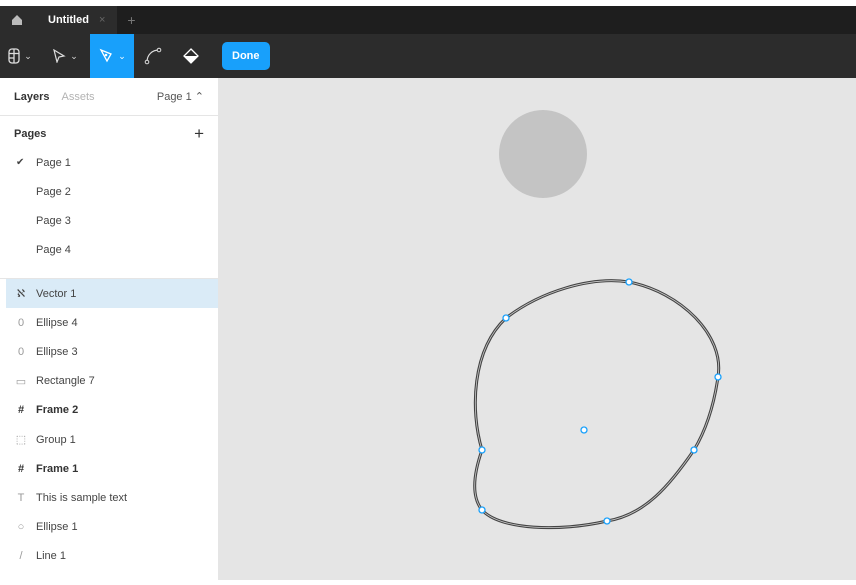  Describe the element at coordinates (56, 439) in the screenshot. I see `layer-label: Group 1` at that location.